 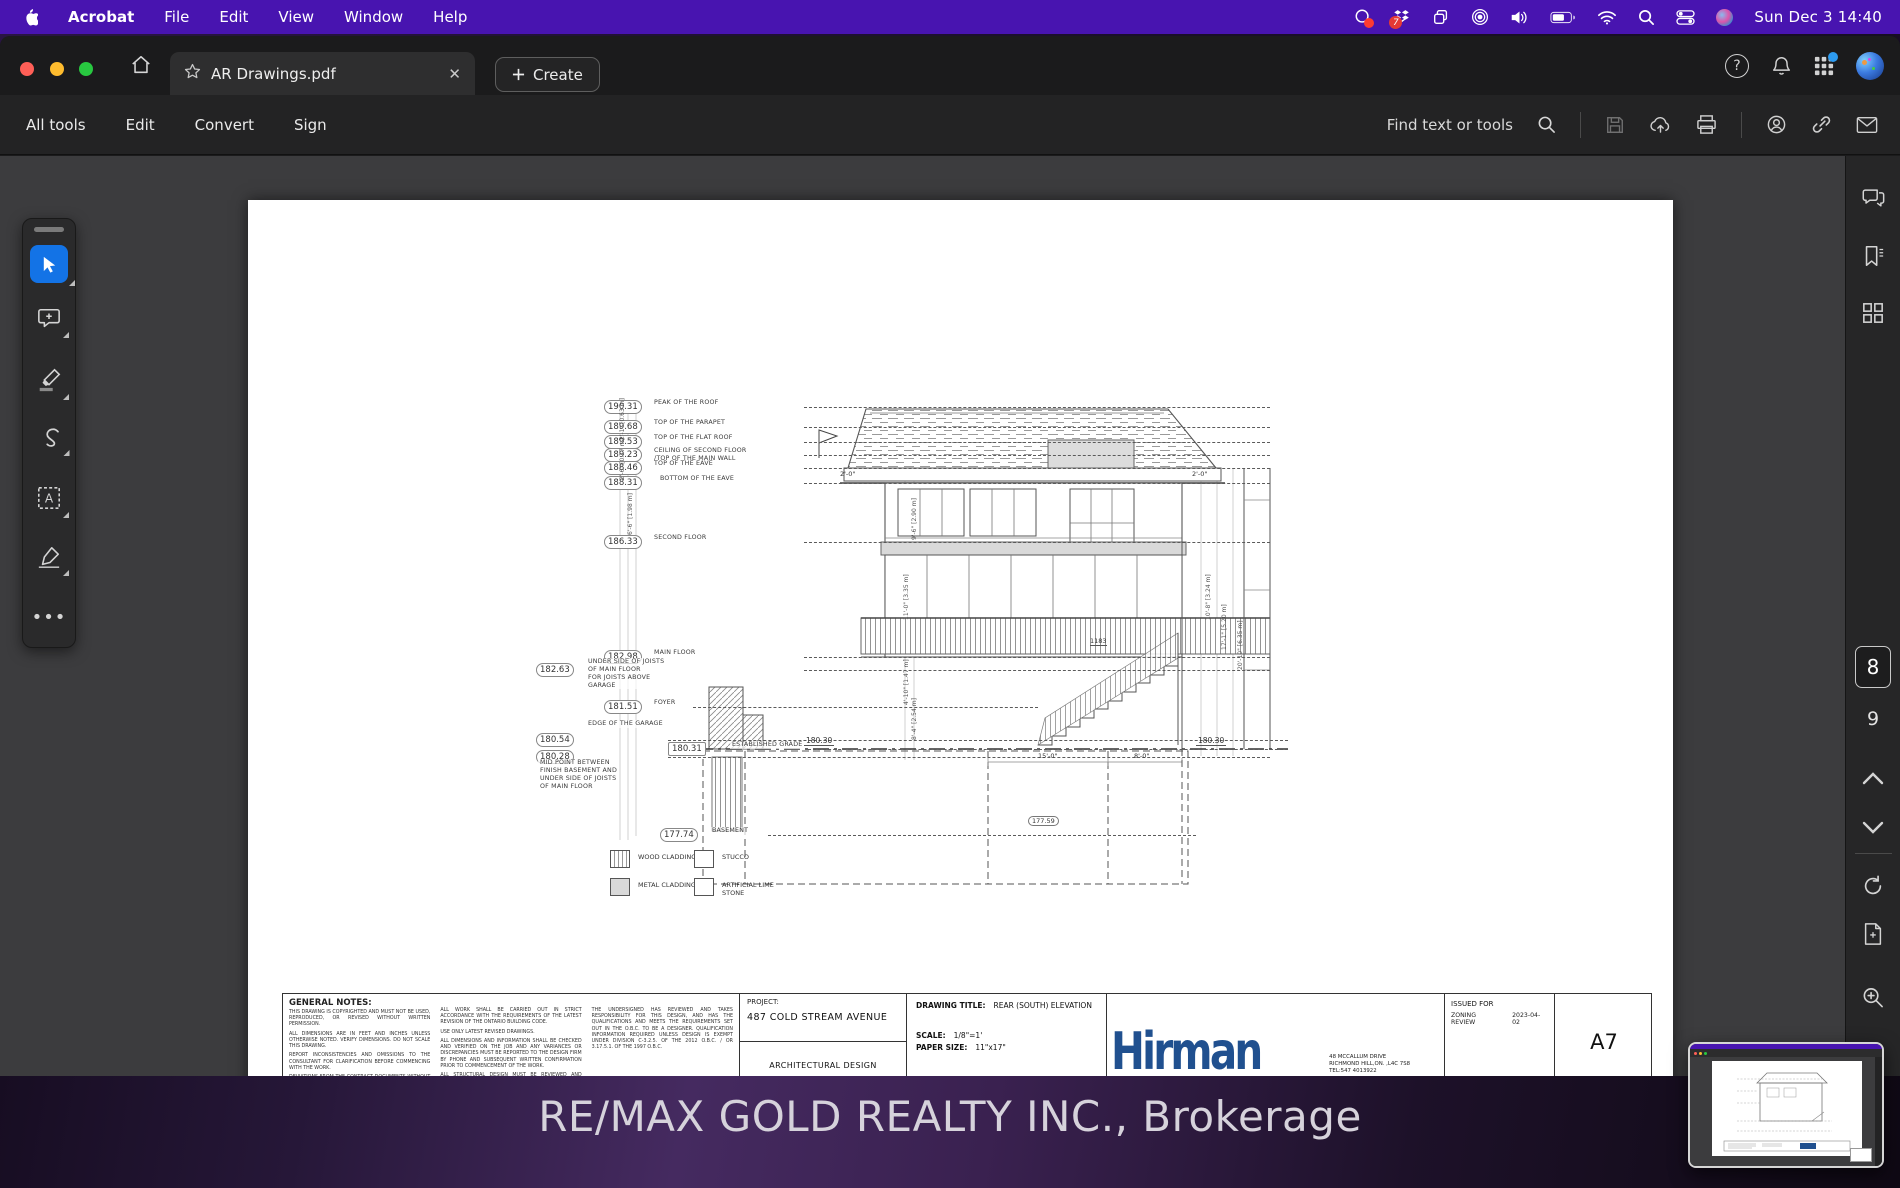 I want to click on volume-icon, so click(x=1519, y=17).